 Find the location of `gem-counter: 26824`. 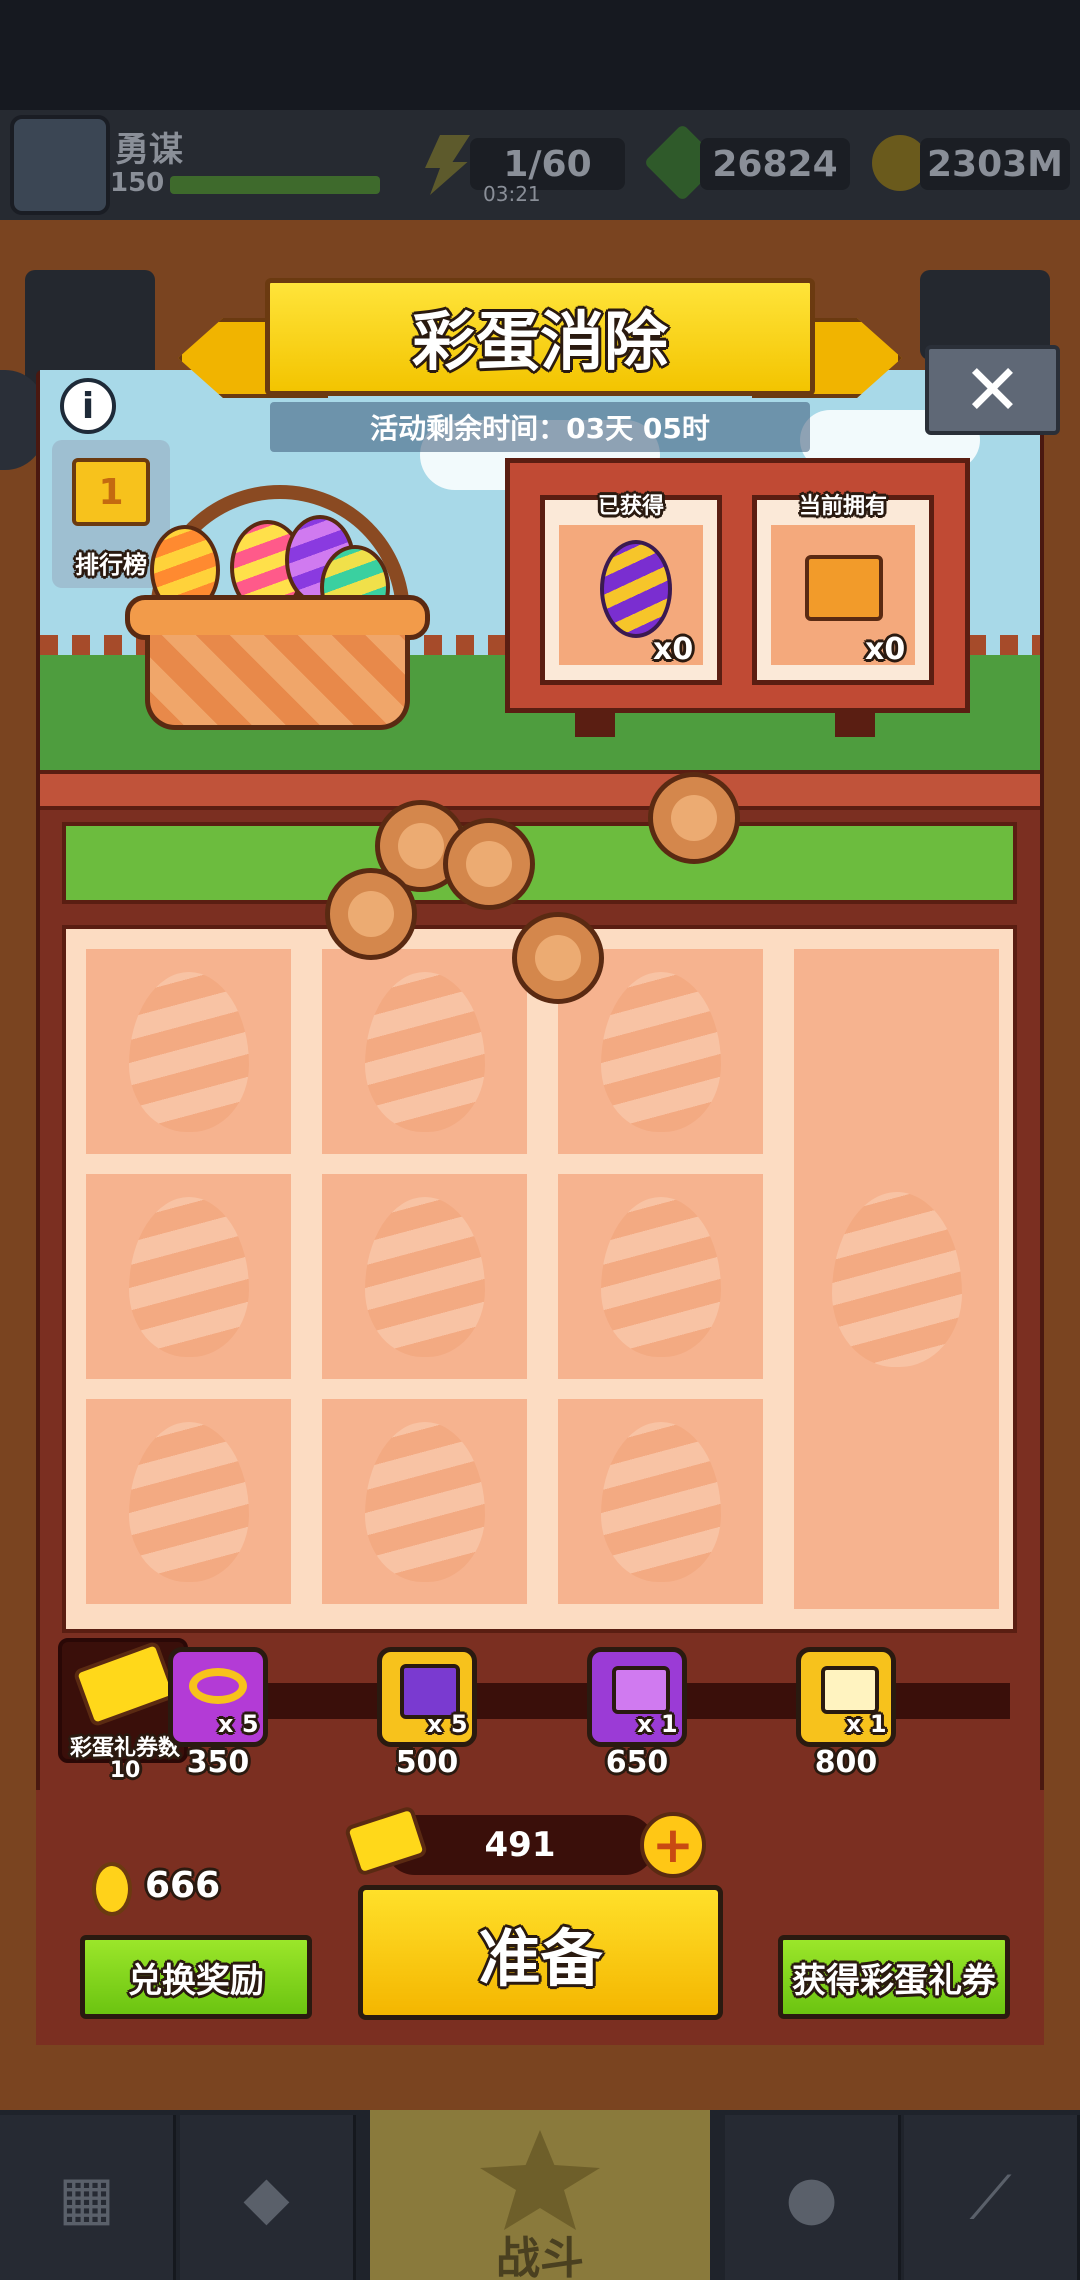

gem-counter: 26824 is located at coordinates (775, 164).